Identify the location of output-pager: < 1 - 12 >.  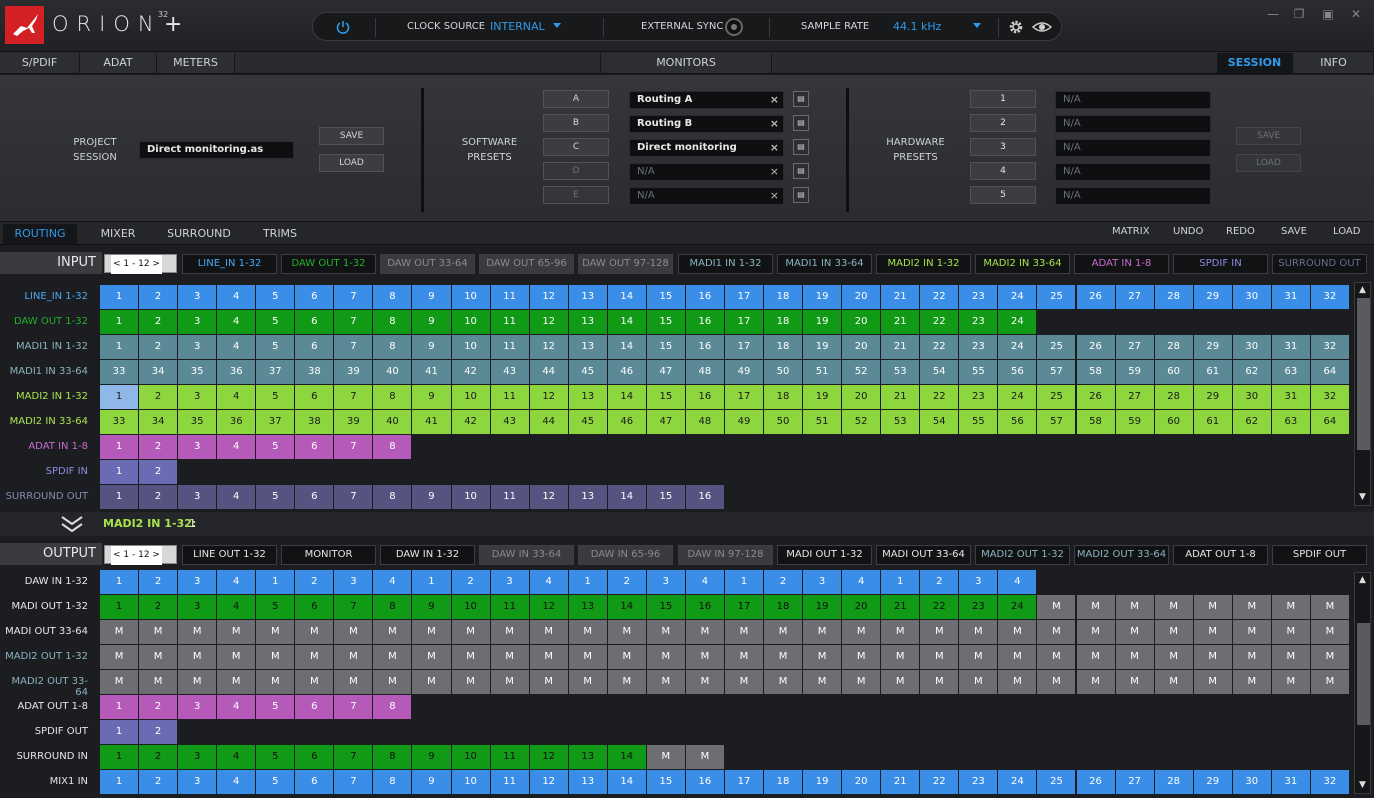
(140, 555).